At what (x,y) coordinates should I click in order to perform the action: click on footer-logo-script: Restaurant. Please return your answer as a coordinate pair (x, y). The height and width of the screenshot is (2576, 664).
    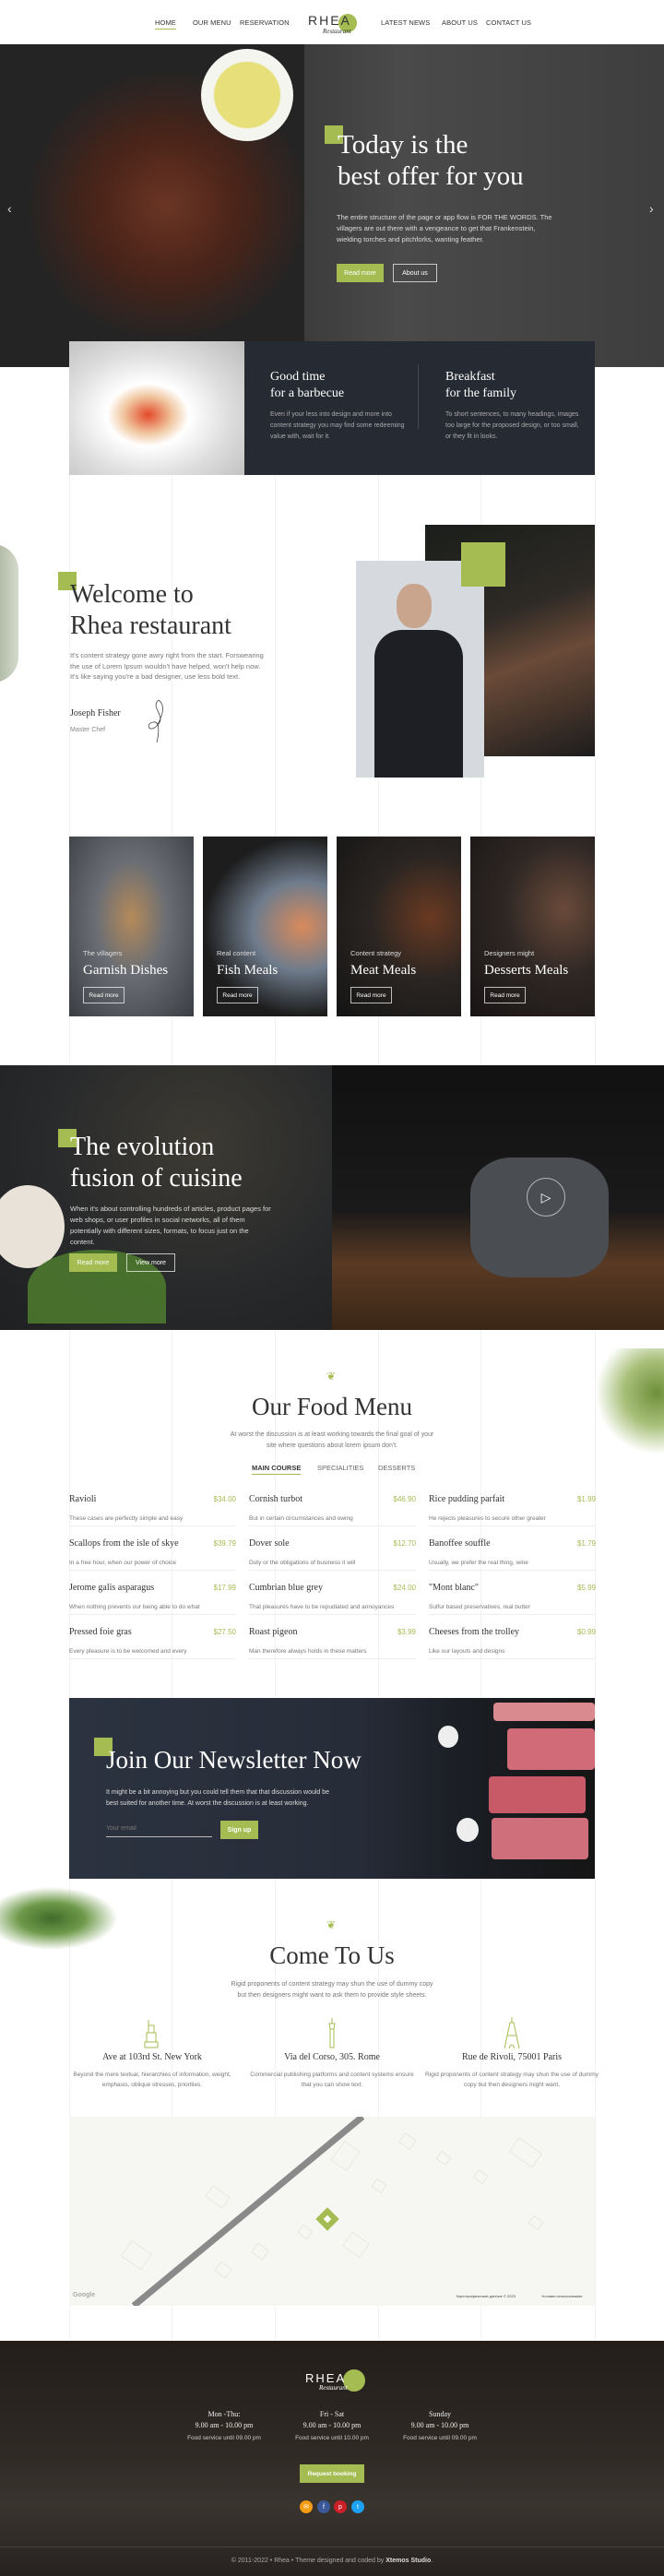
    Looking at the image, I should click on (333, 2388).